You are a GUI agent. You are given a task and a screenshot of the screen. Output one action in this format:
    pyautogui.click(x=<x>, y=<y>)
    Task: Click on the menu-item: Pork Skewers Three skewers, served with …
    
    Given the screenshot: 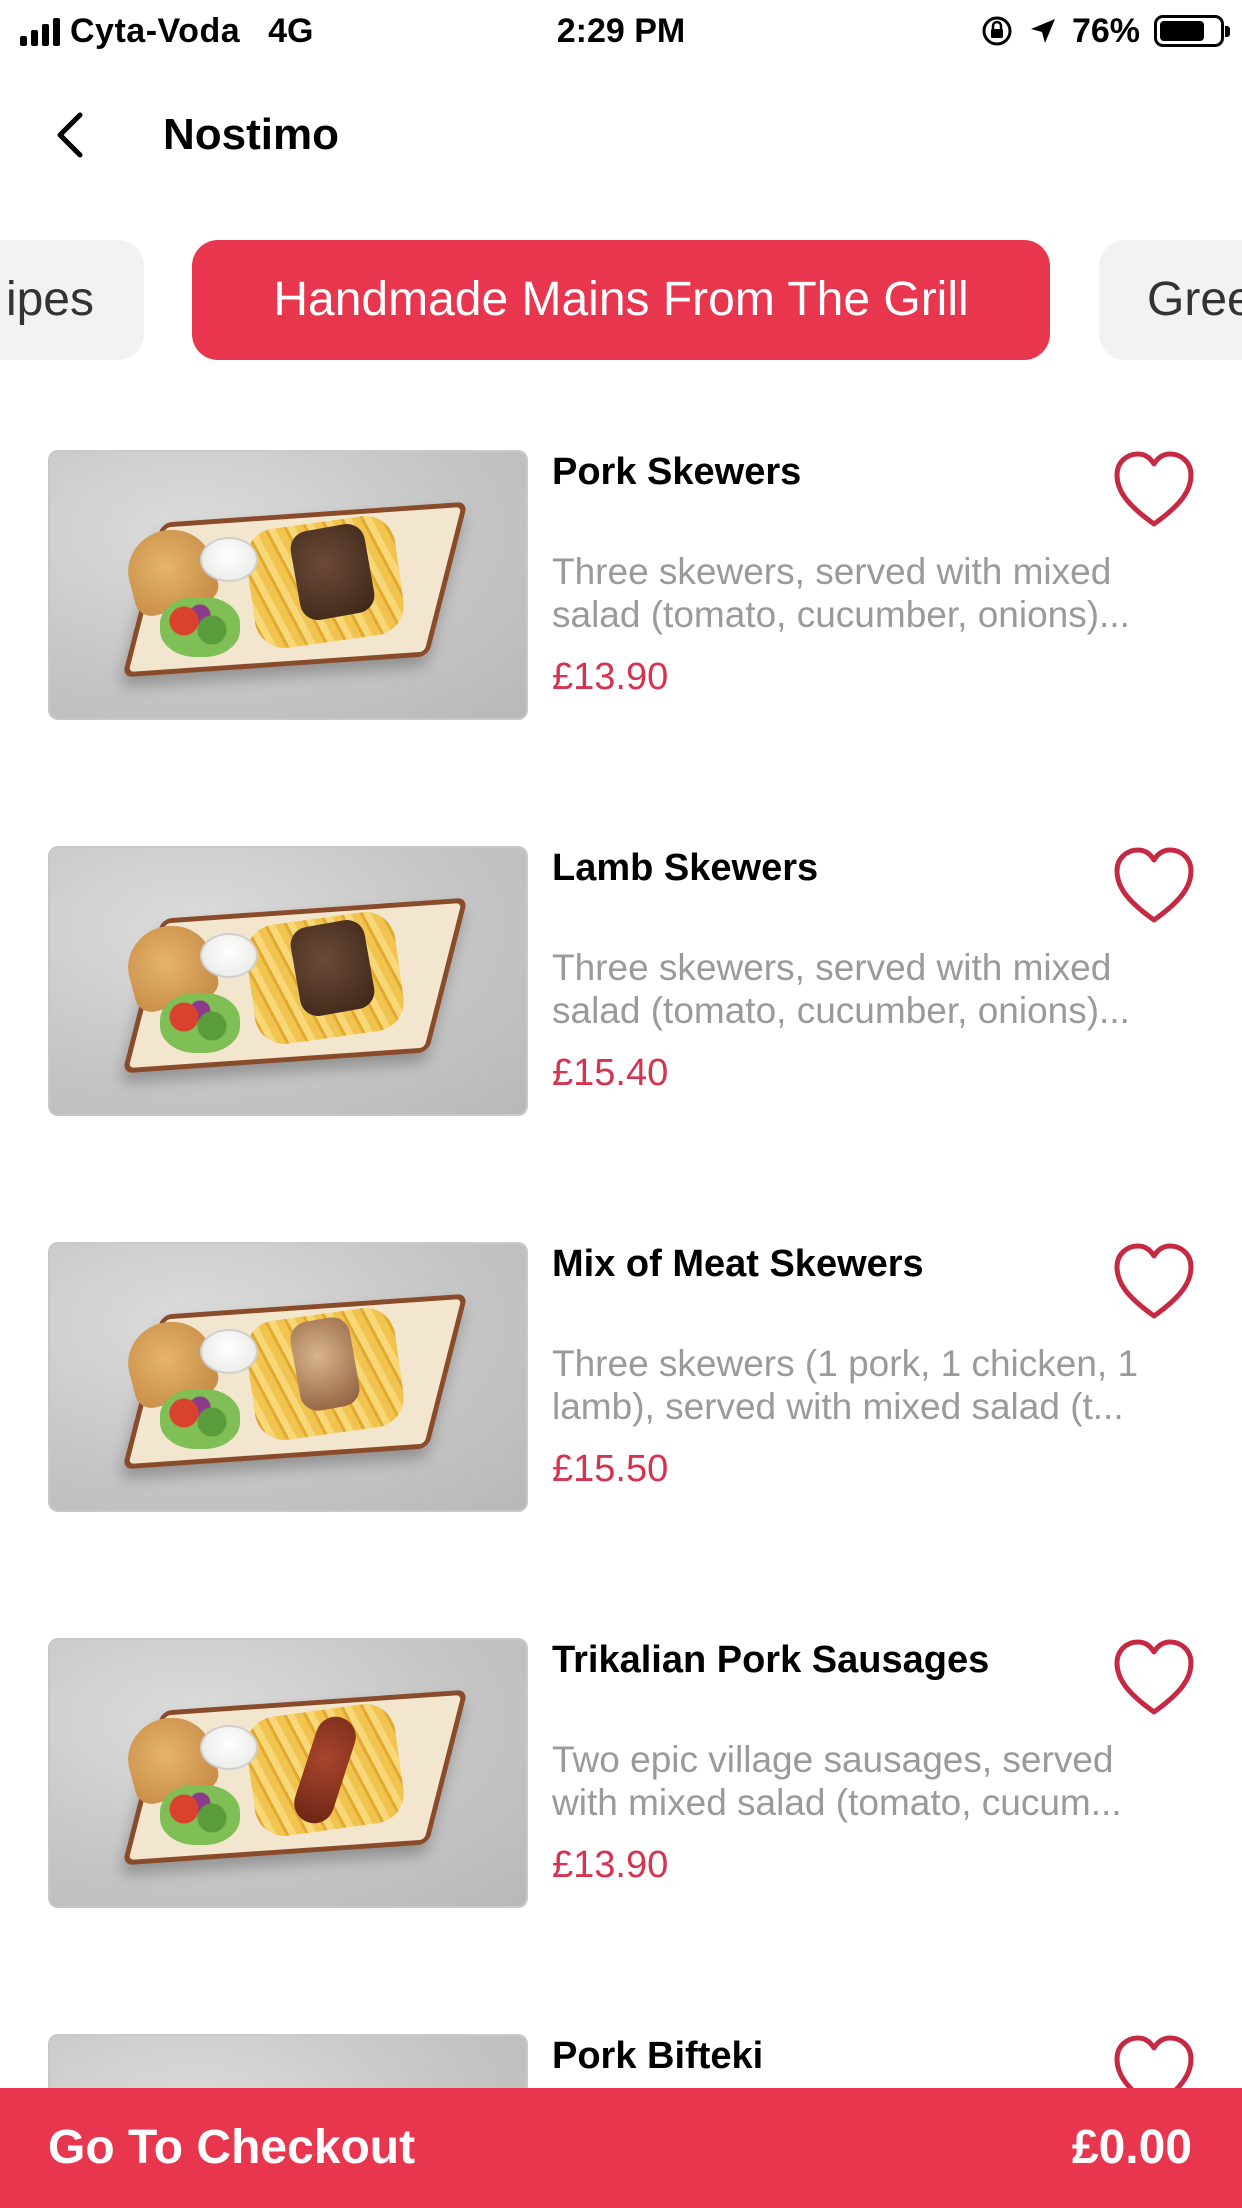 What is the action you would take?
    pyautogui.click(x=621, y=585)
    